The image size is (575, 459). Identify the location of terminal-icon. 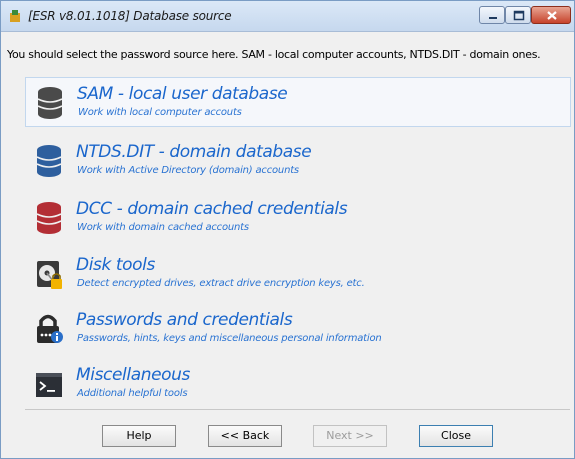
(49, 385).